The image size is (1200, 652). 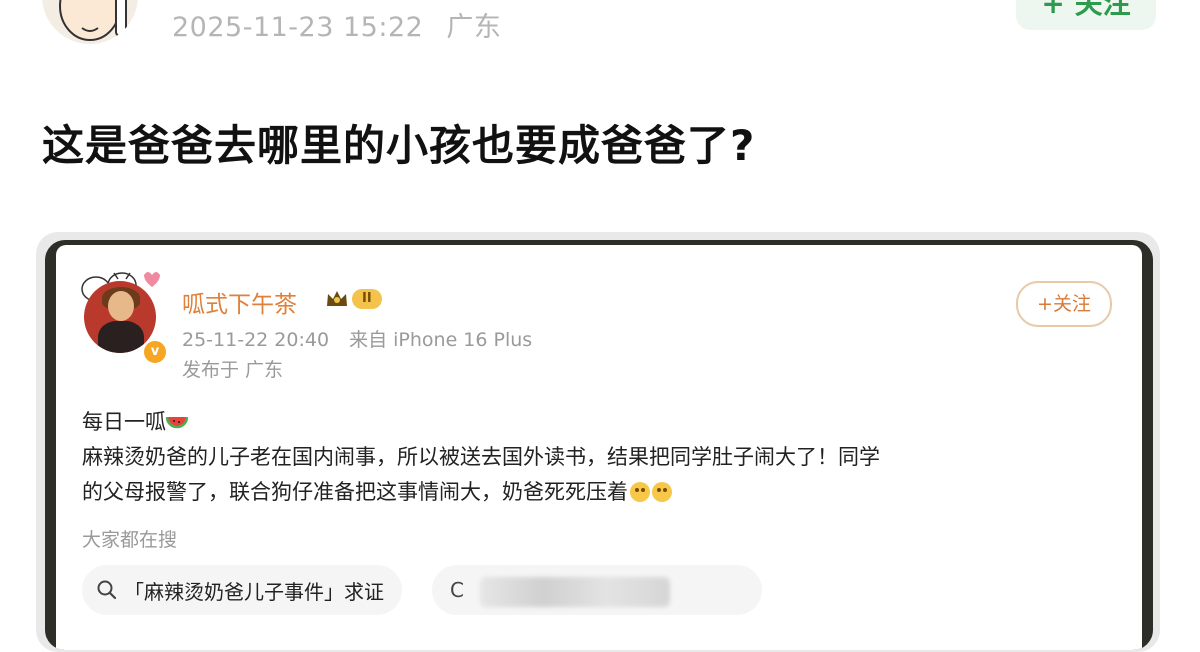 What do you see at coordinates (177, 422) in the screenshot?
I see `watermelon-emoji` at bounding box center [177, 422].